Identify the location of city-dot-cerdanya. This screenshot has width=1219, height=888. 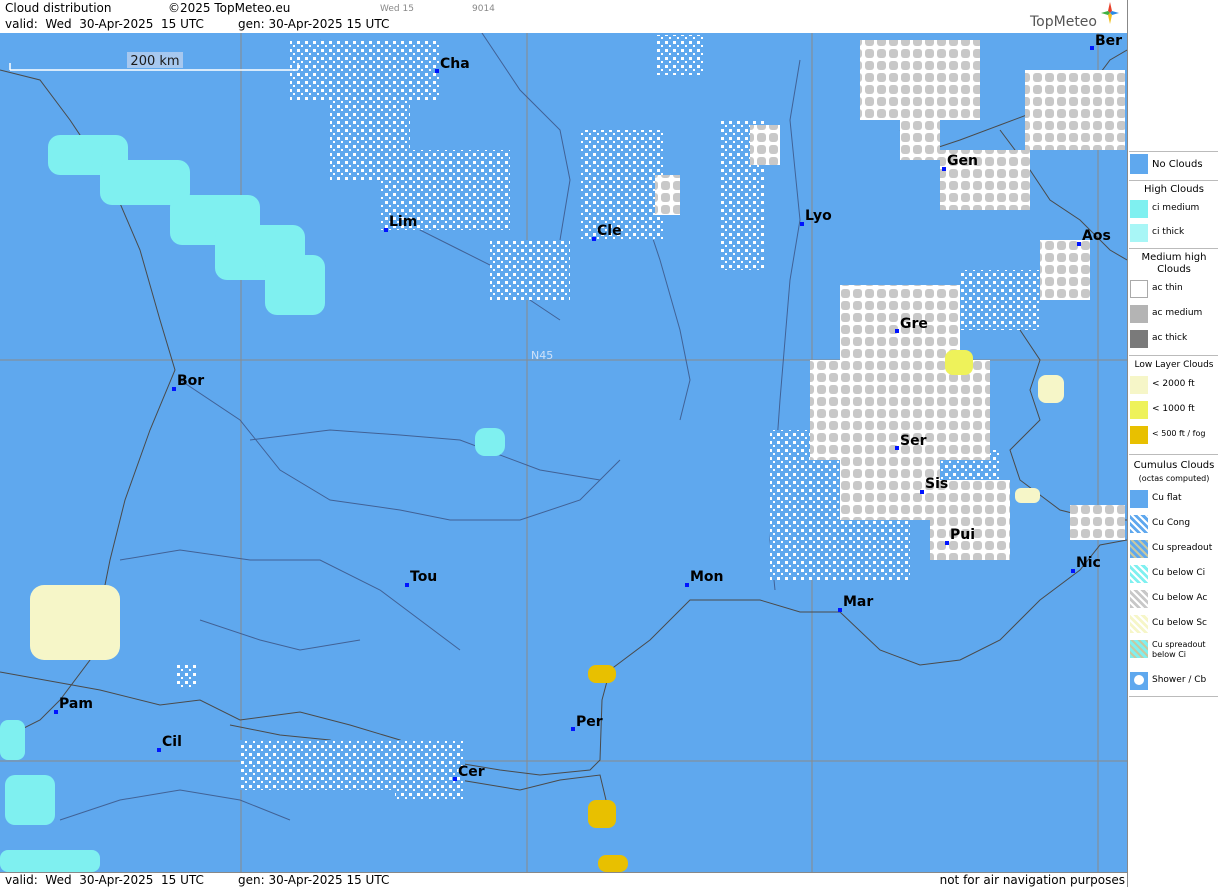
(455, 779).